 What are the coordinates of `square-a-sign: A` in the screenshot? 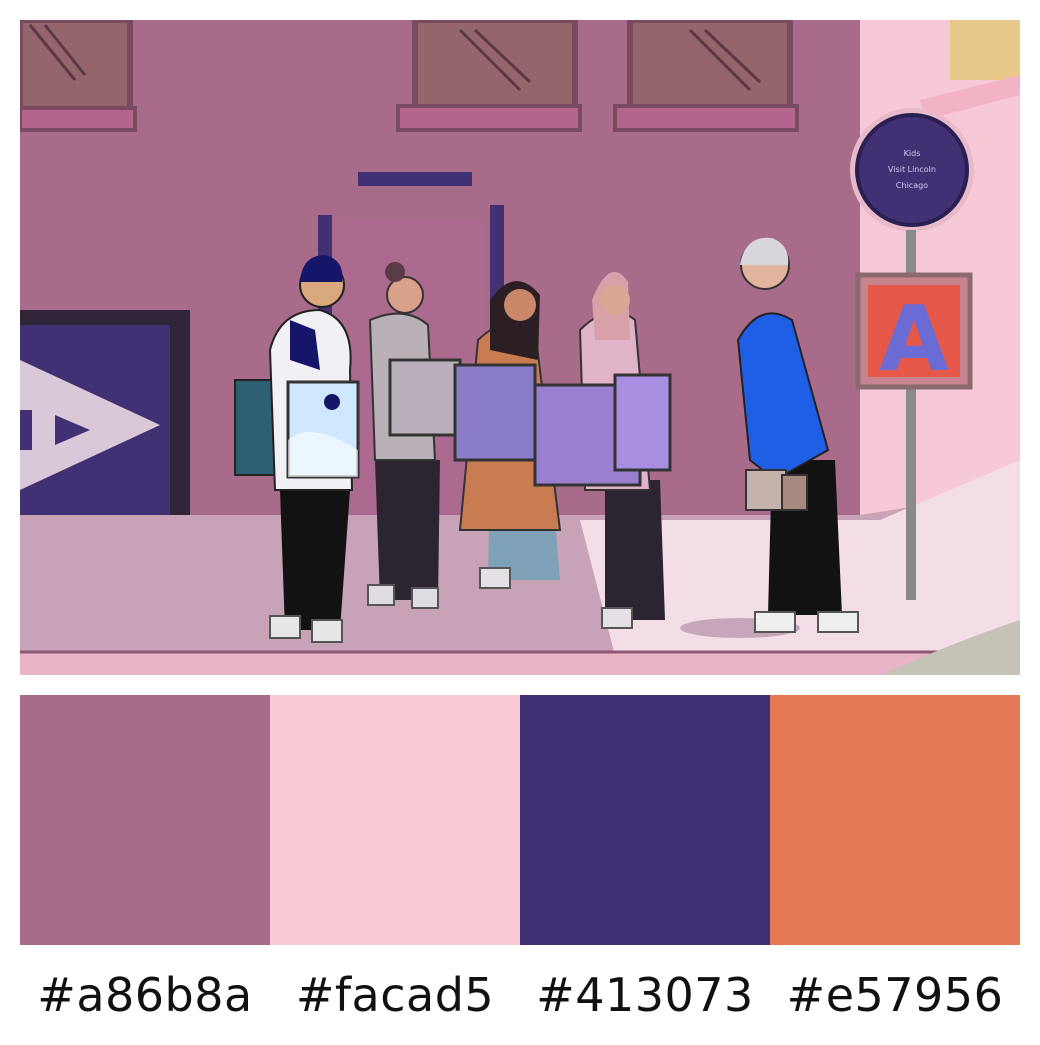 It's located at (914, 332).